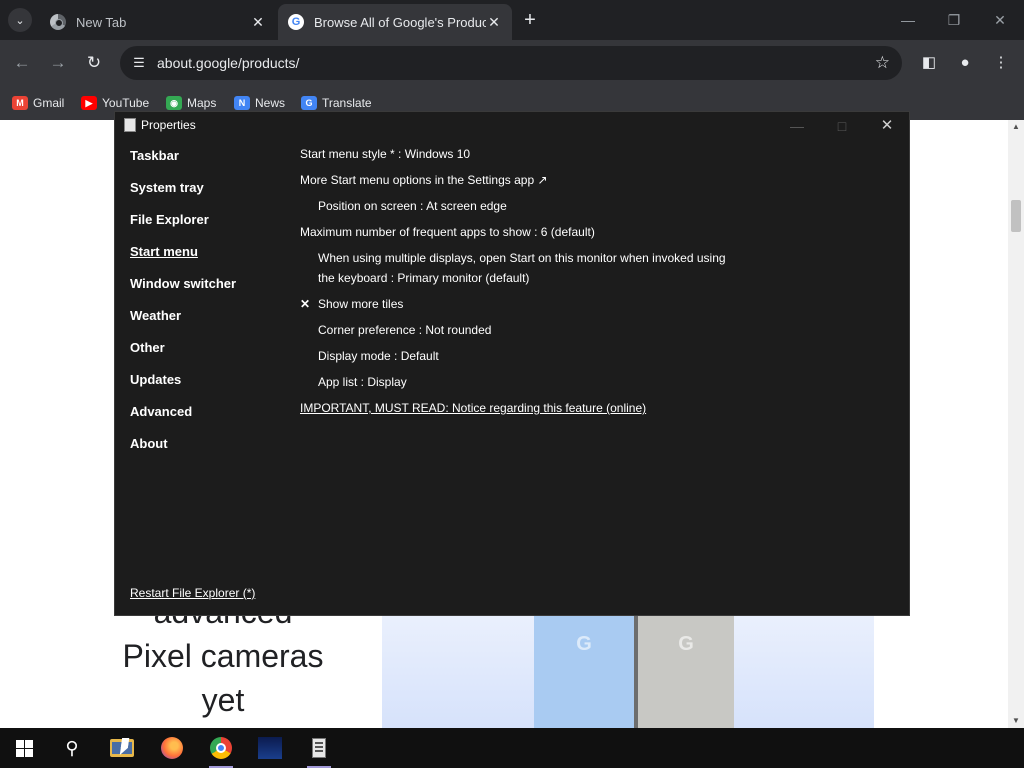 This screenshot has width=1024, height=768. Describe the element at coordinates (174, 103) in the screenshot. I see `maps-icon: ◉` at that location.